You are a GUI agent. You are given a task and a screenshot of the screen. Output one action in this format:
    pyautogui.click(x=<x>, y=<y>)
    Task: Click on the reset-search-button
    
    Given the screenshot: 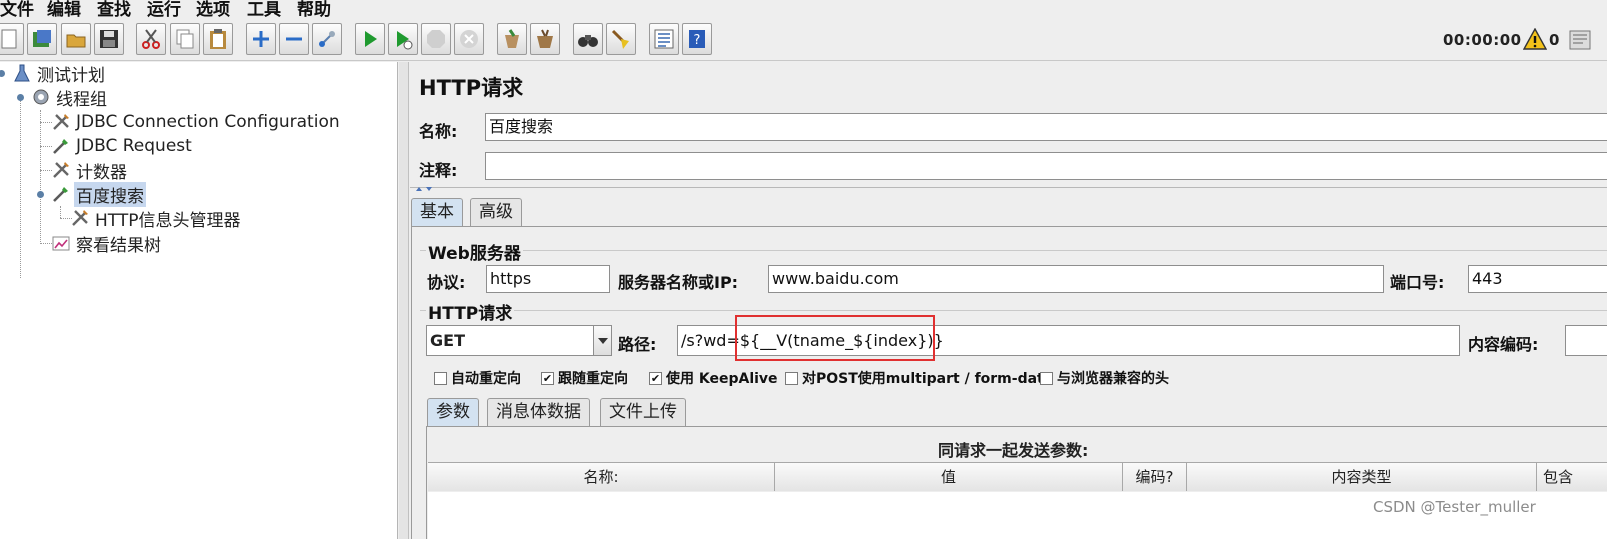 What is the action you would take?
    pyautogui.click(x=621, y=39)
    